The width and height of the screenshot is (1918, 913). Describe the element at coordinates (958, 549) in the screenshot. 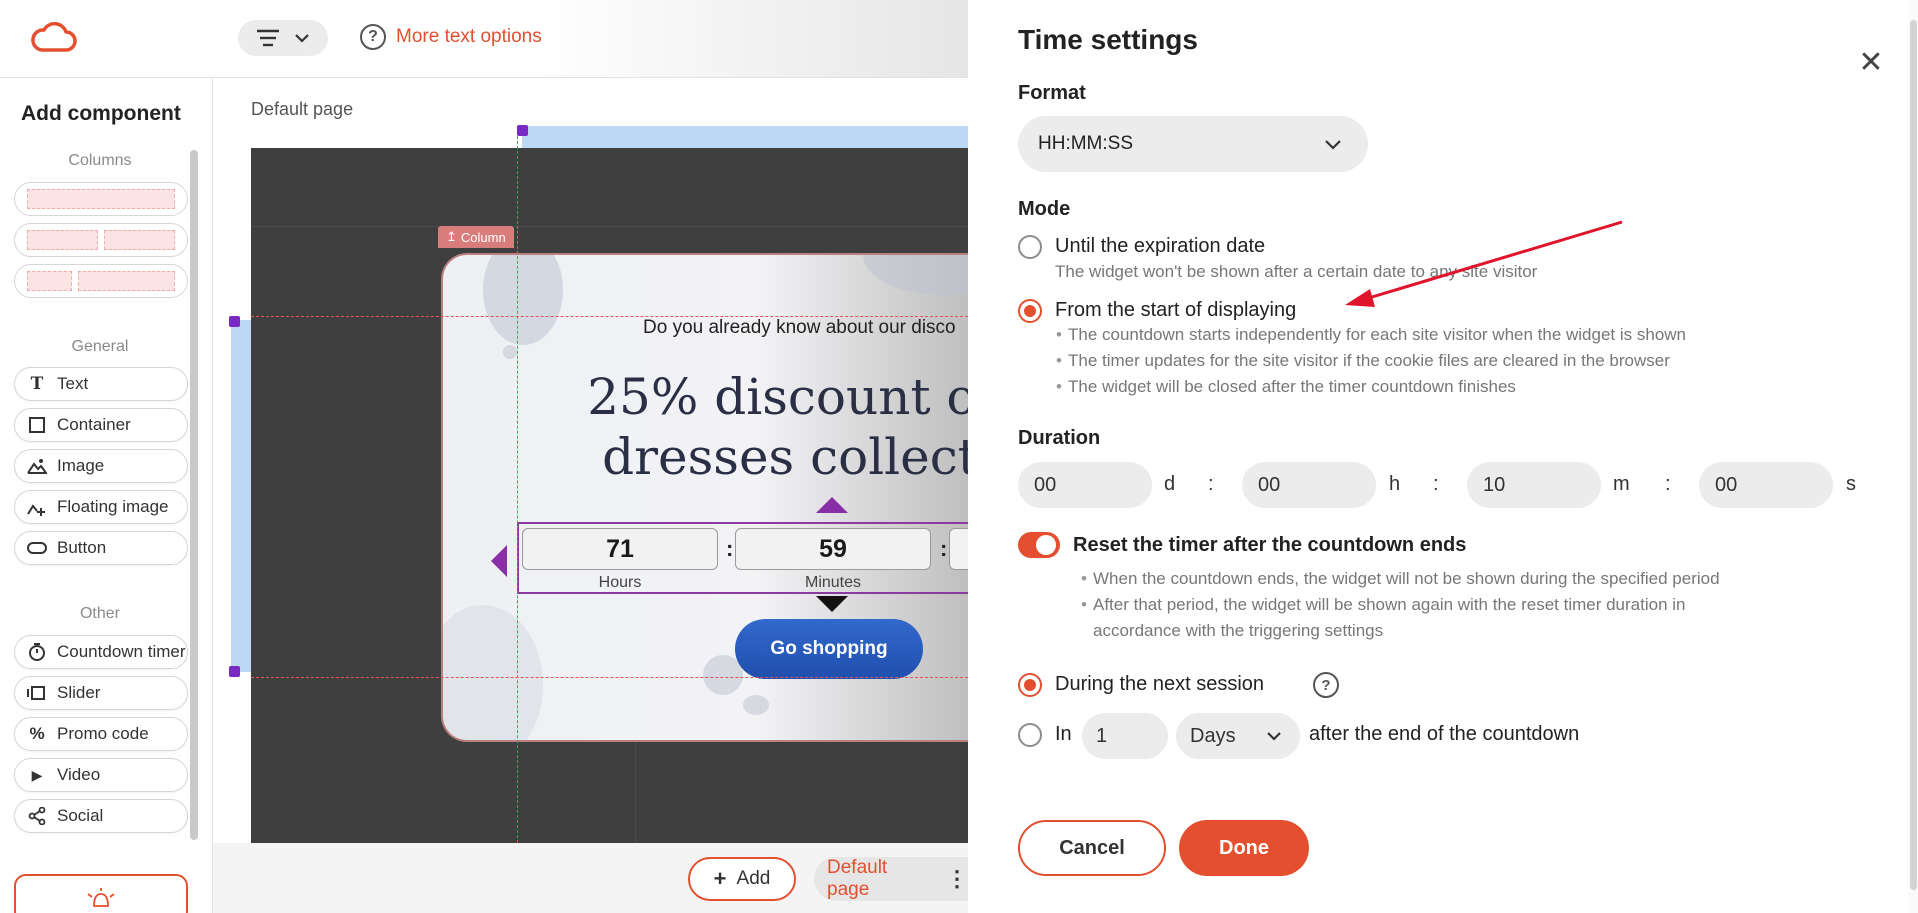

I see `countdown-seconds-value` at that location.